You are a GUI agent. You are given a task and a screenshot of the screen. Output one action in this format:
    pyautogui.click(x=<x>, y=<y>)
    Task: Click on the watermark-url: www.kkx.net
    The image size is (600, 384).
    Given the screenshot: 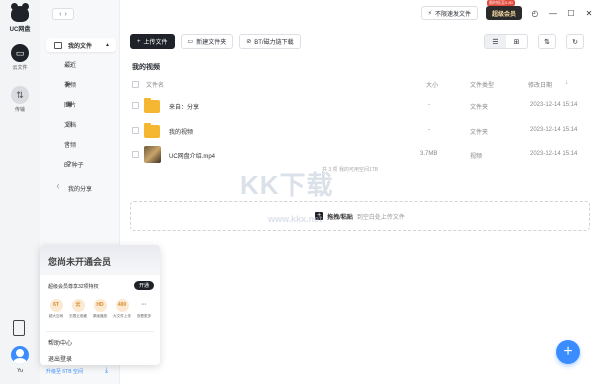 What is the action you would take?
    pyautogui.click(x=295, y=219)
    